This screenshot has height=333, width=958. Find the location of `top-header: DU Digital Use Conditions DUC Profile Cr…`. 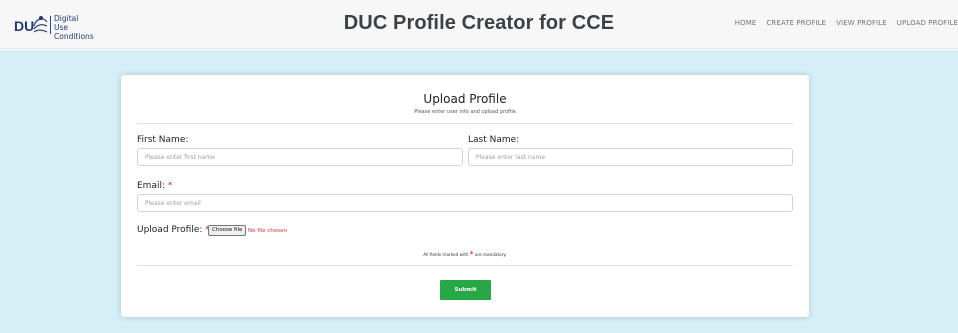

top-header: DU Digital Use Conditions DUC Profile Cr… is located at coordinates (479, 24).